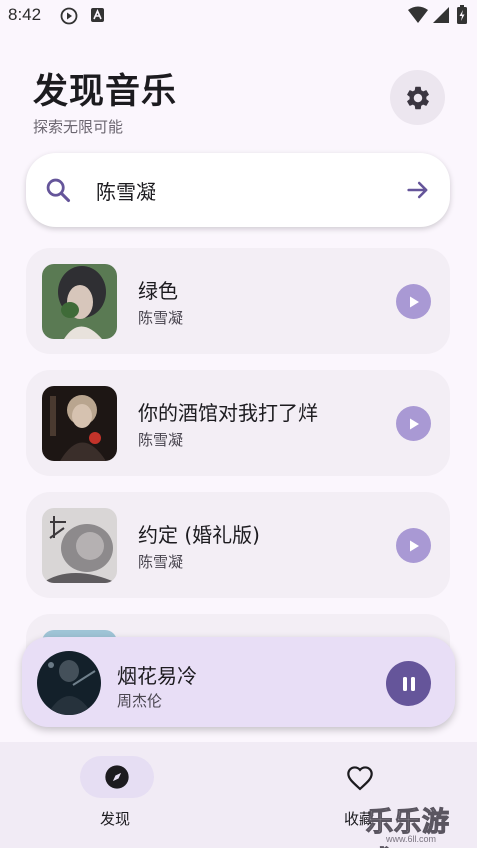 The image size is (477, 848). I want to click on song-title: 约定 (婚礼版), so click(199, 535).